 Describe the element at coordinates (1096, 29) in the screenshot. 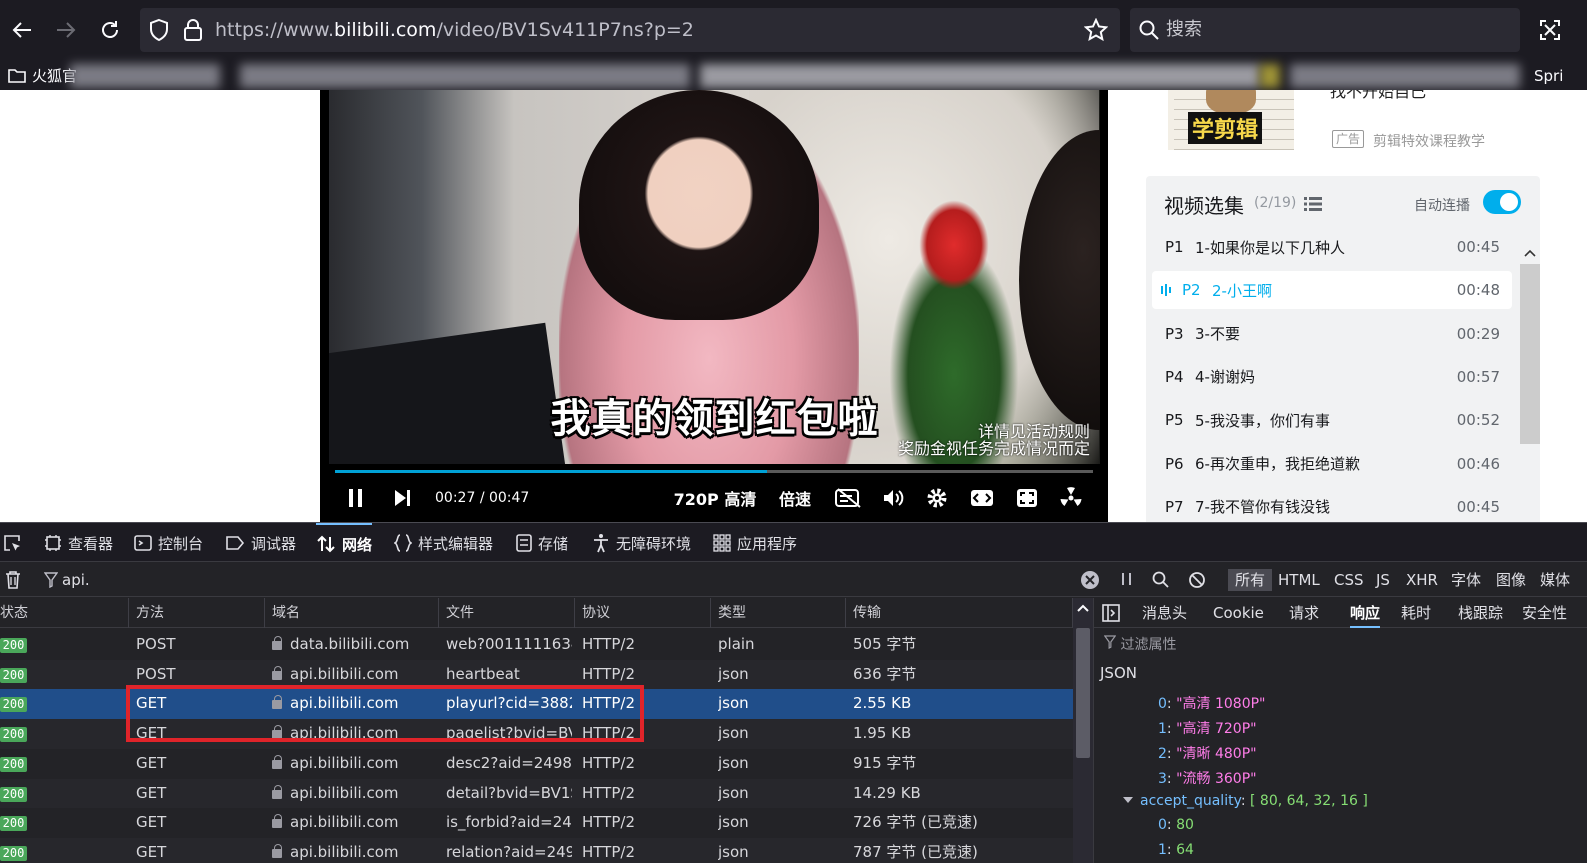

I see `bookmark-star-icon` at that location.